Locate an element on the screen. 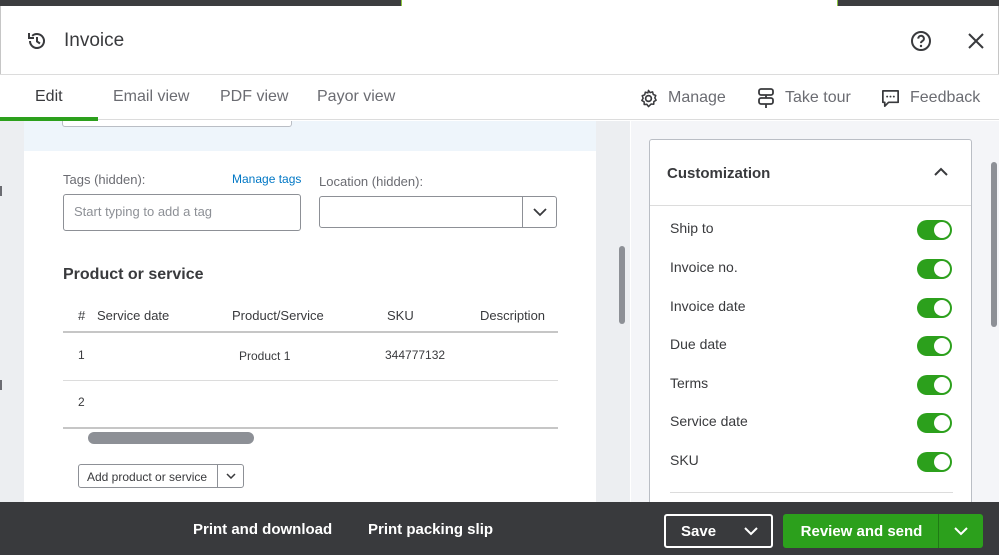 This screenshot has width=999, height=555. row-product: Product 1 is located at coordinates (264, 356).